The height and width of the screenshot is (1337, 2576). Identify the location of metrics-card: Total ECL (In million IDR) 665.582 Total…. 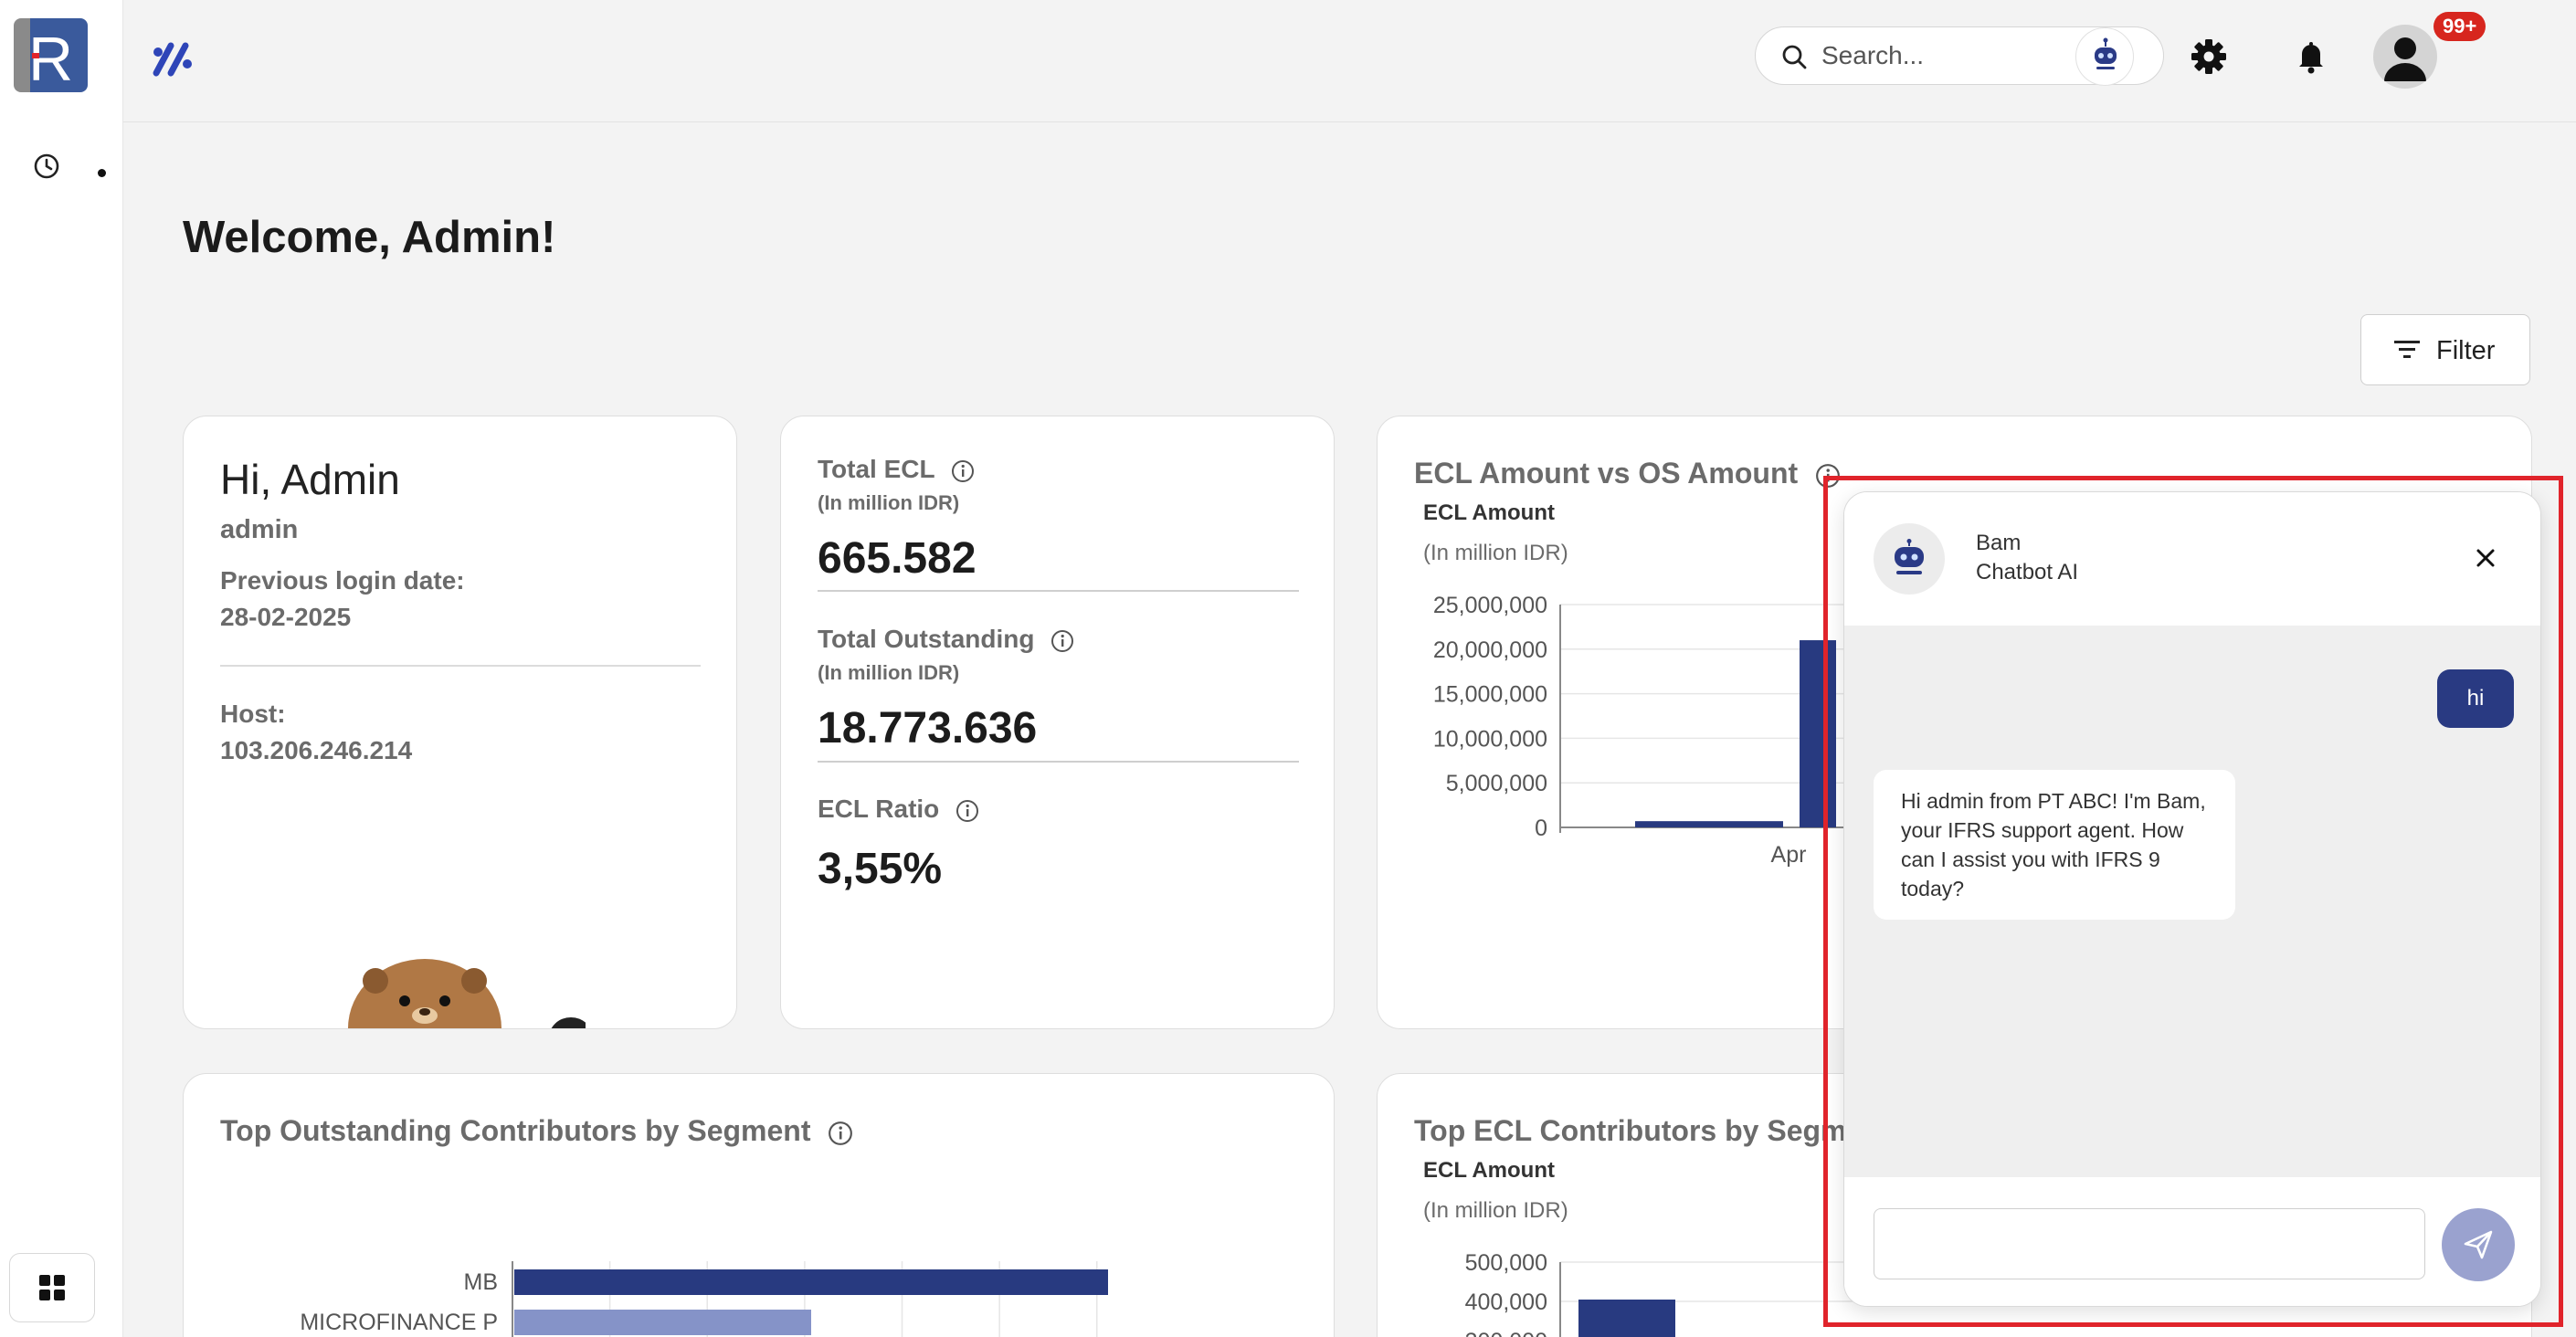
(1057, 723).